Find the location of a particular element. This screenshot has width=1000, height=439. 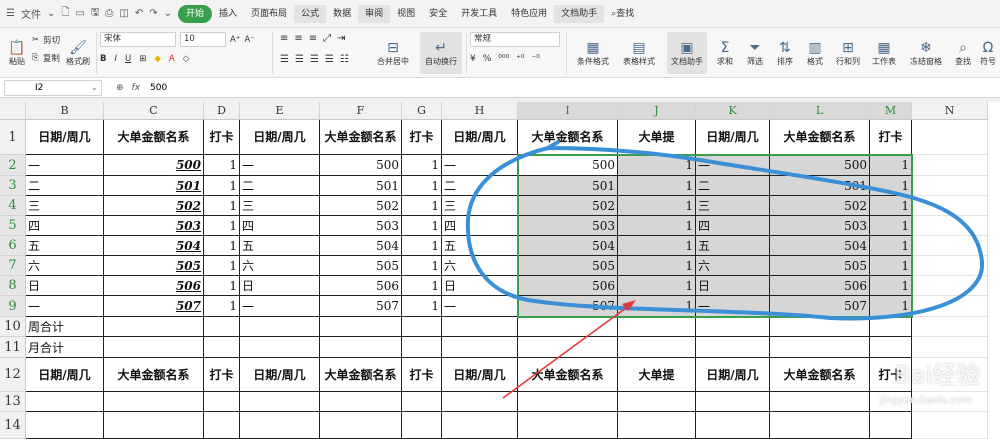

undo-icon: ↶ is located at coordinates (139, 13).